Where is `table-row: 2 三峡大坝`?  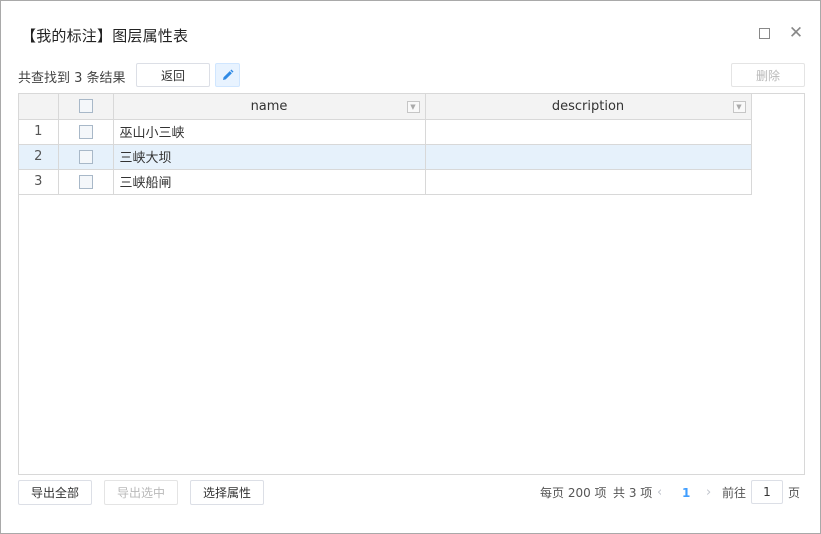
table-row: 2 三峡大坝 is located at coordinates (385, 156).